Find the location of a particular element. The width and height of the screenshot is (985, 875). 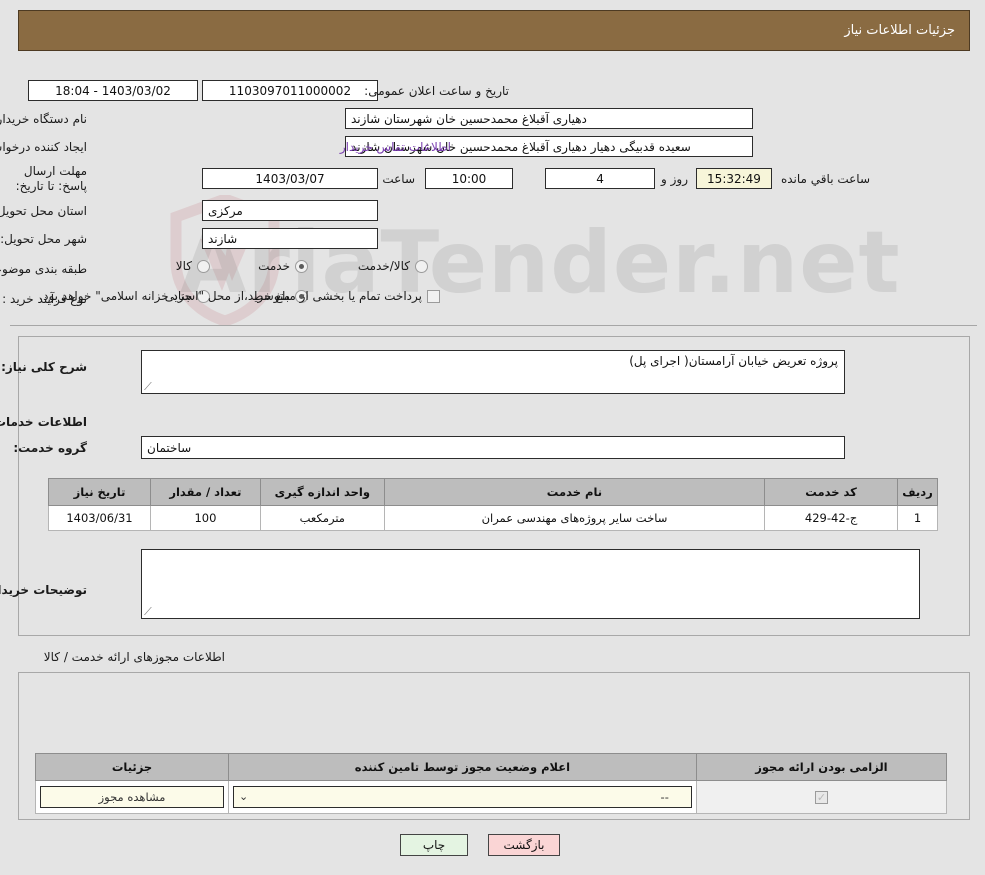

deadline-hour-value: 10:00 is located at coordinates (469, 178).